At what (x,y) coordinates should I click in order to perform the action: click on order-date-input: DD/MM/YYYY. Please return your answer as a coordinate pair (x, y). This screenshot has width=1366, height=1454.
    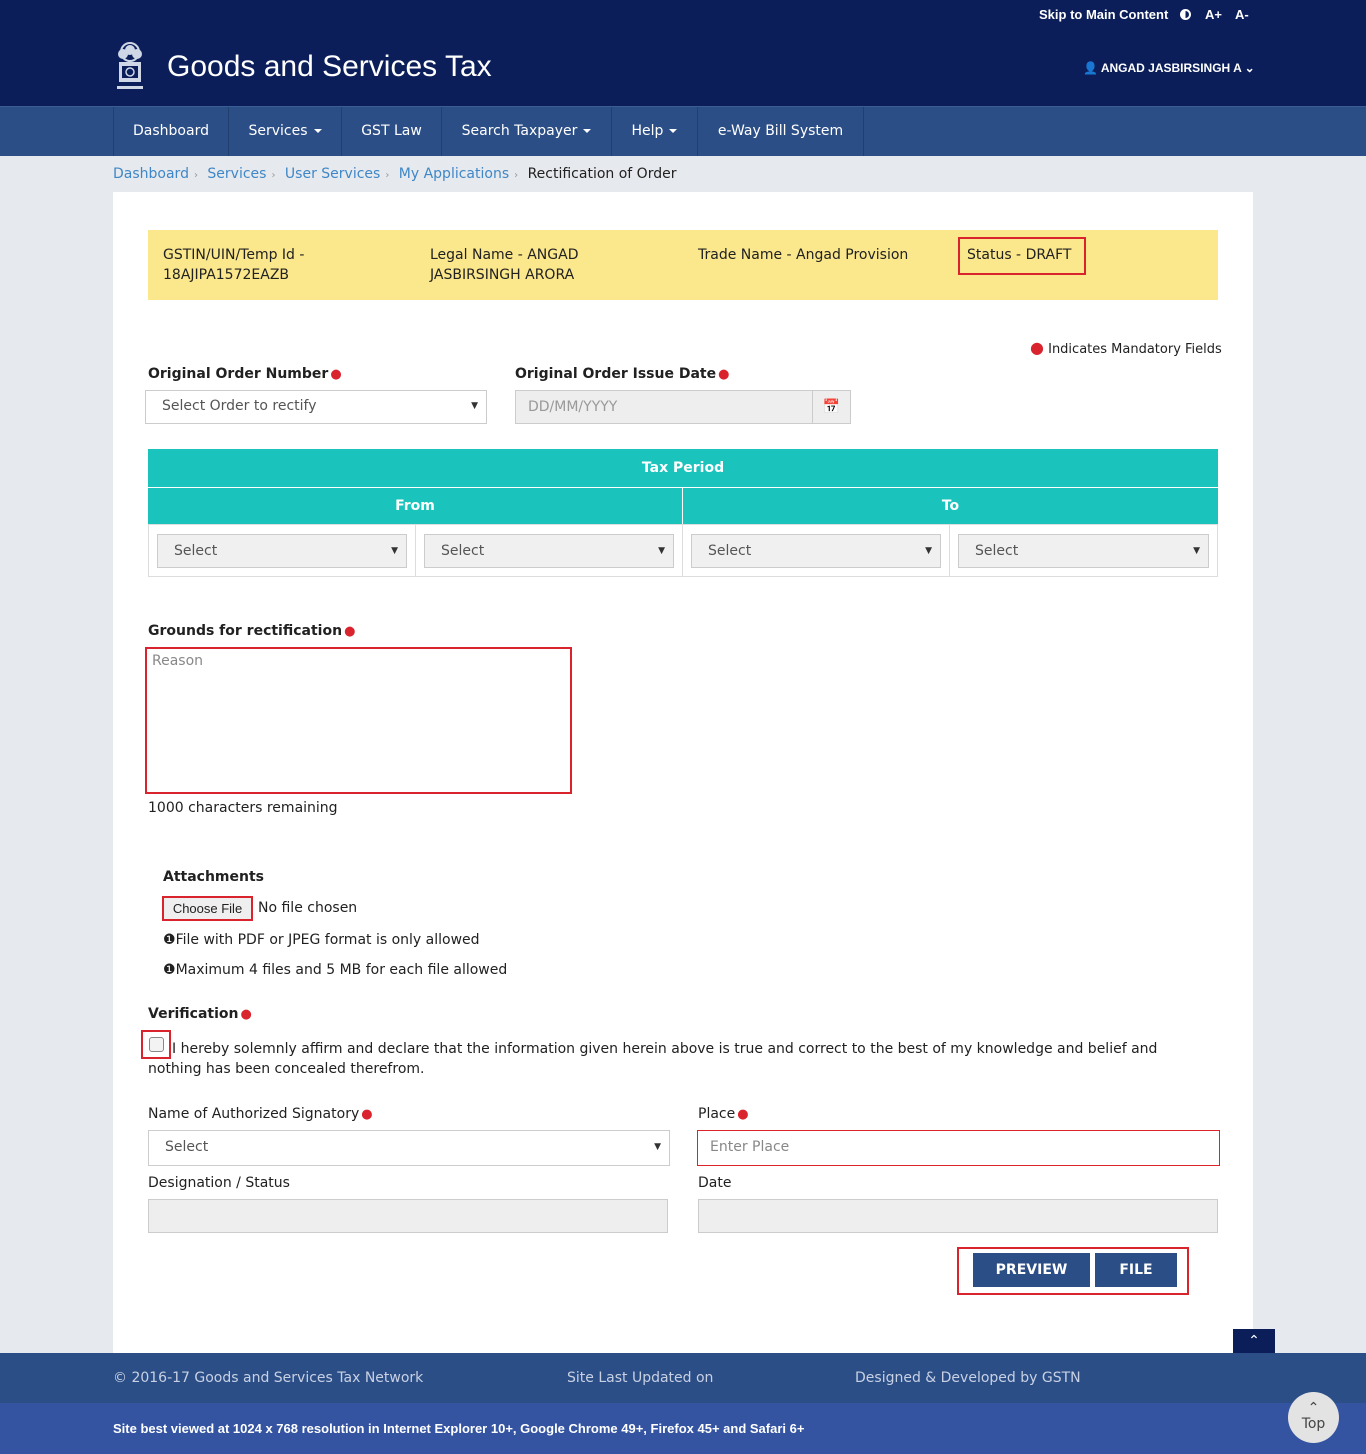
    Looking at the image, I should click on (664, 407).